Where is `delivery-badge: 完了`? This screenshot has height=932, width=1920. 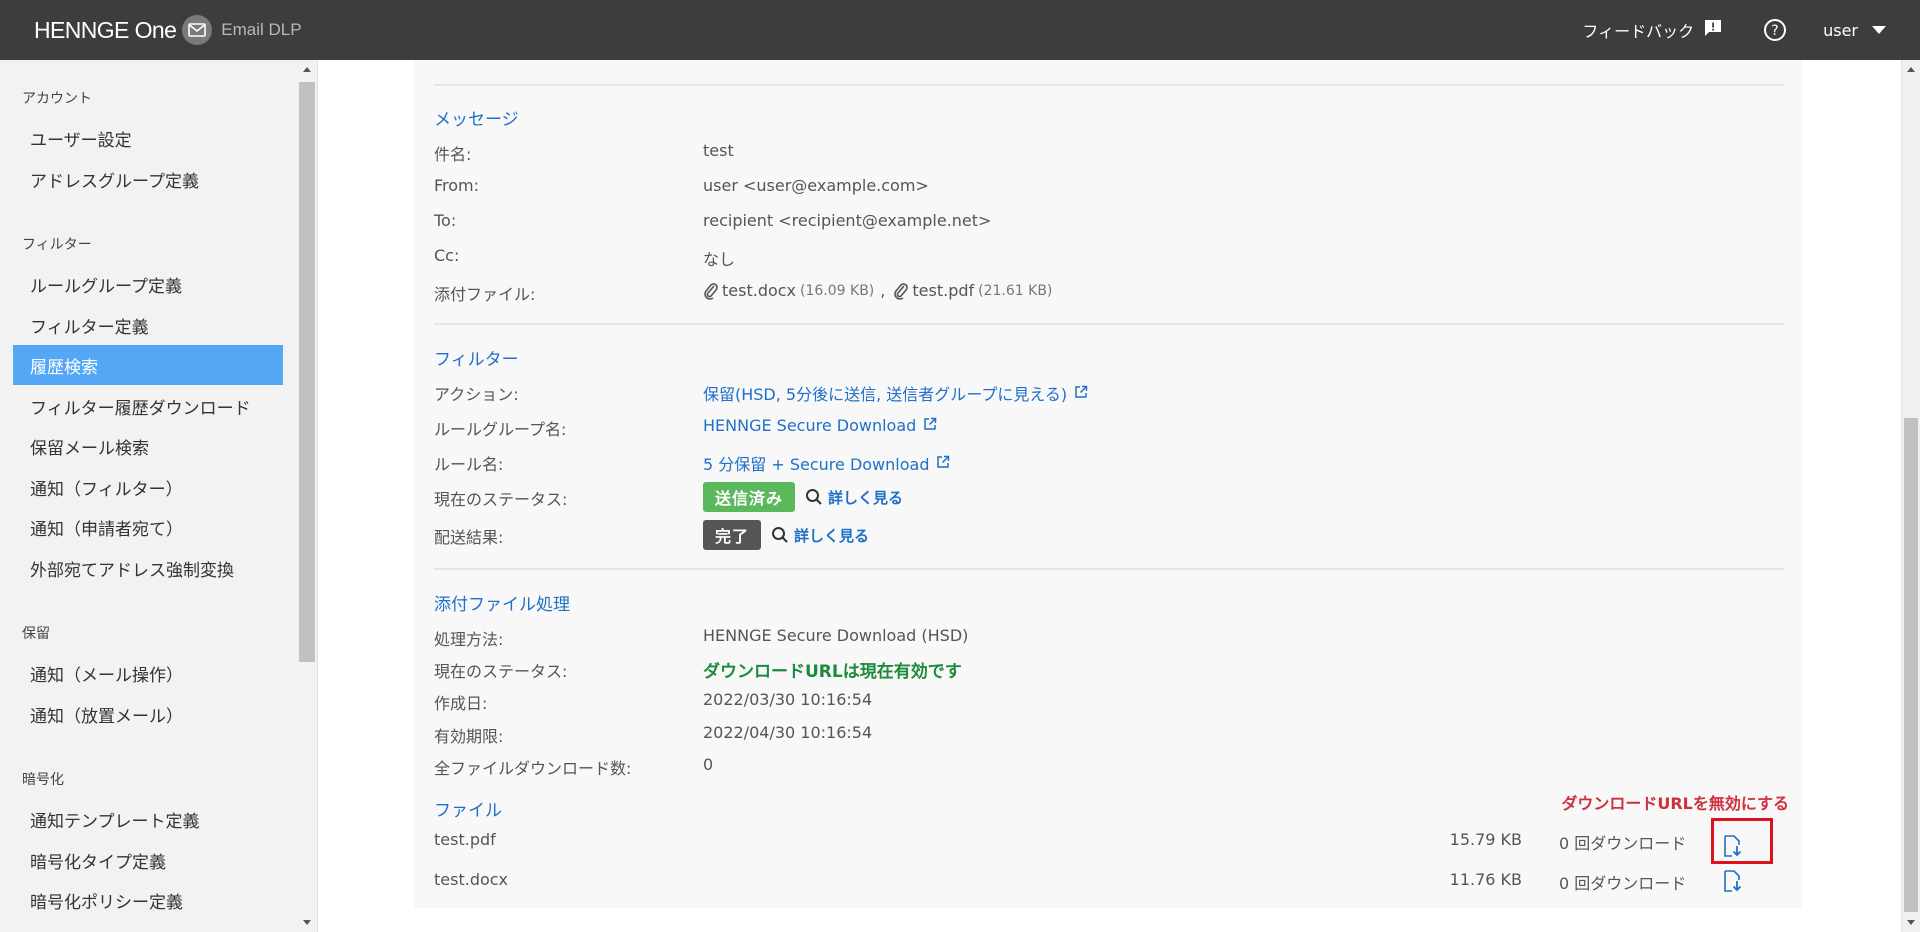
delivery-badge: 完了 is located at coordinates (732, 535).